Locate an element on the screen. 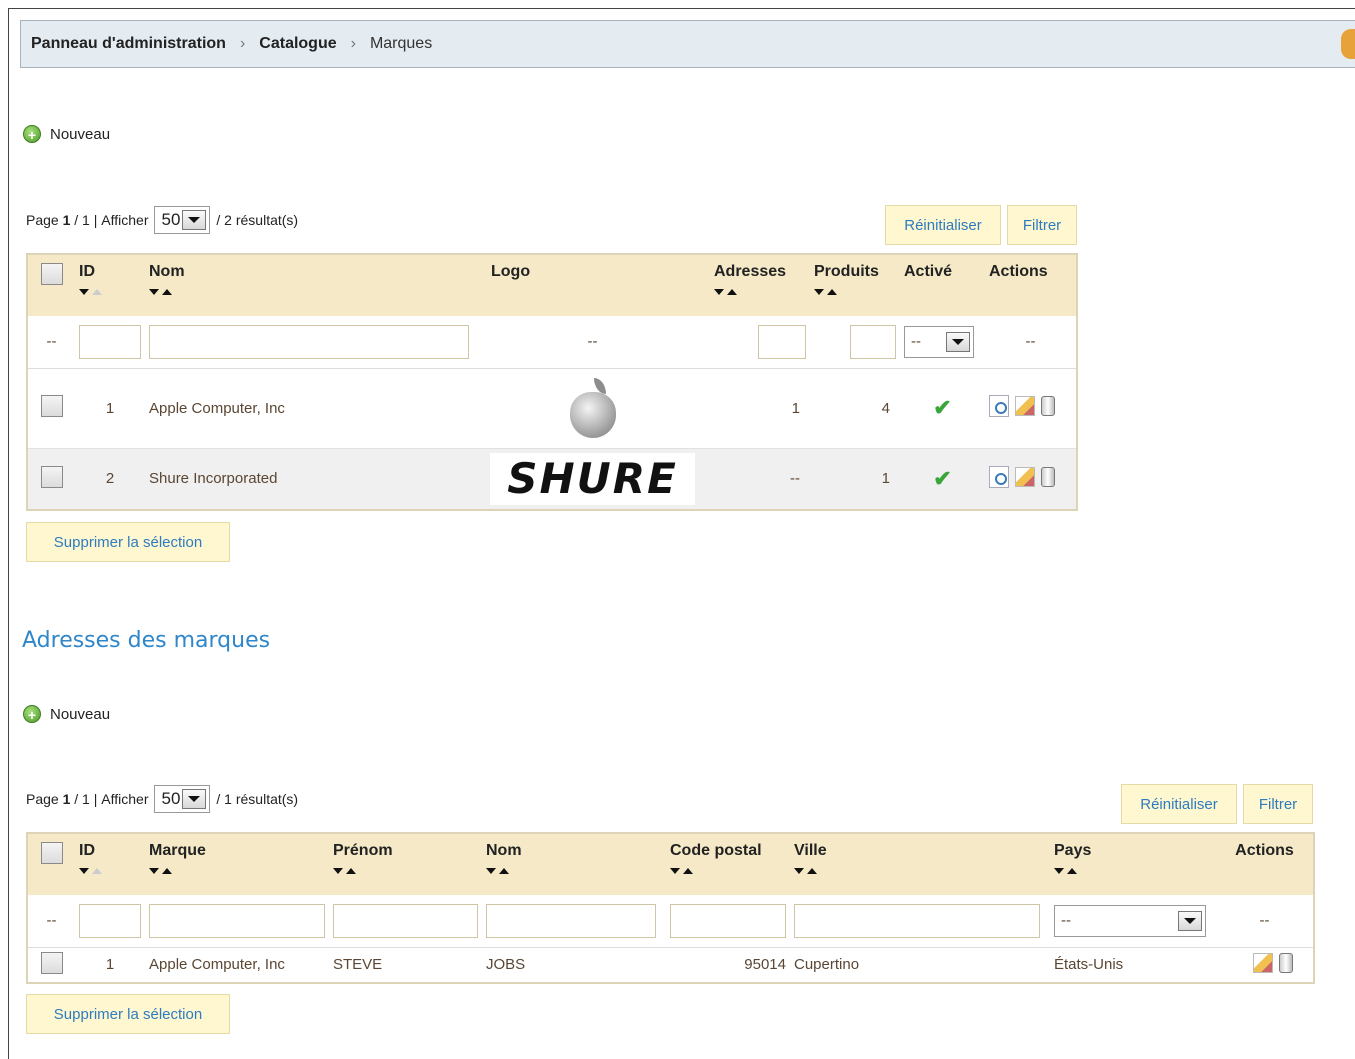 This screenshot has height=1059, width=1355. table-row: 2 Shure Incorporated SHURE -- 1 ✔ is located at coordinates (552, 479).